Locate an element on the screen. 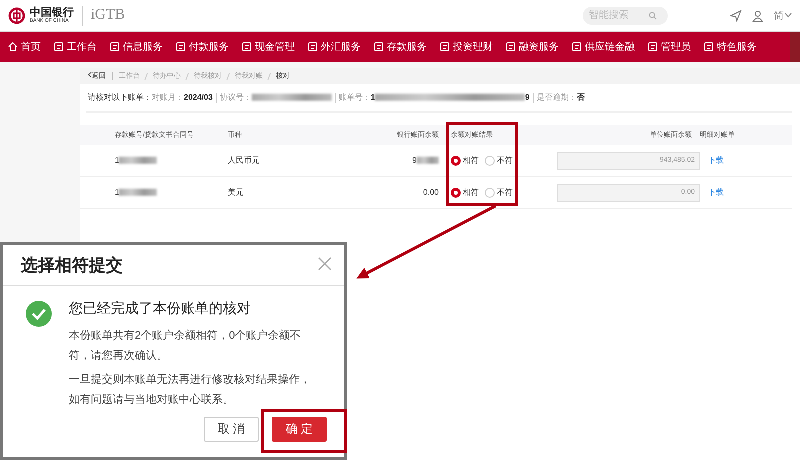 The image size is (800, 460). confirm-button: 确 定 is located at coordinates (299, 429).